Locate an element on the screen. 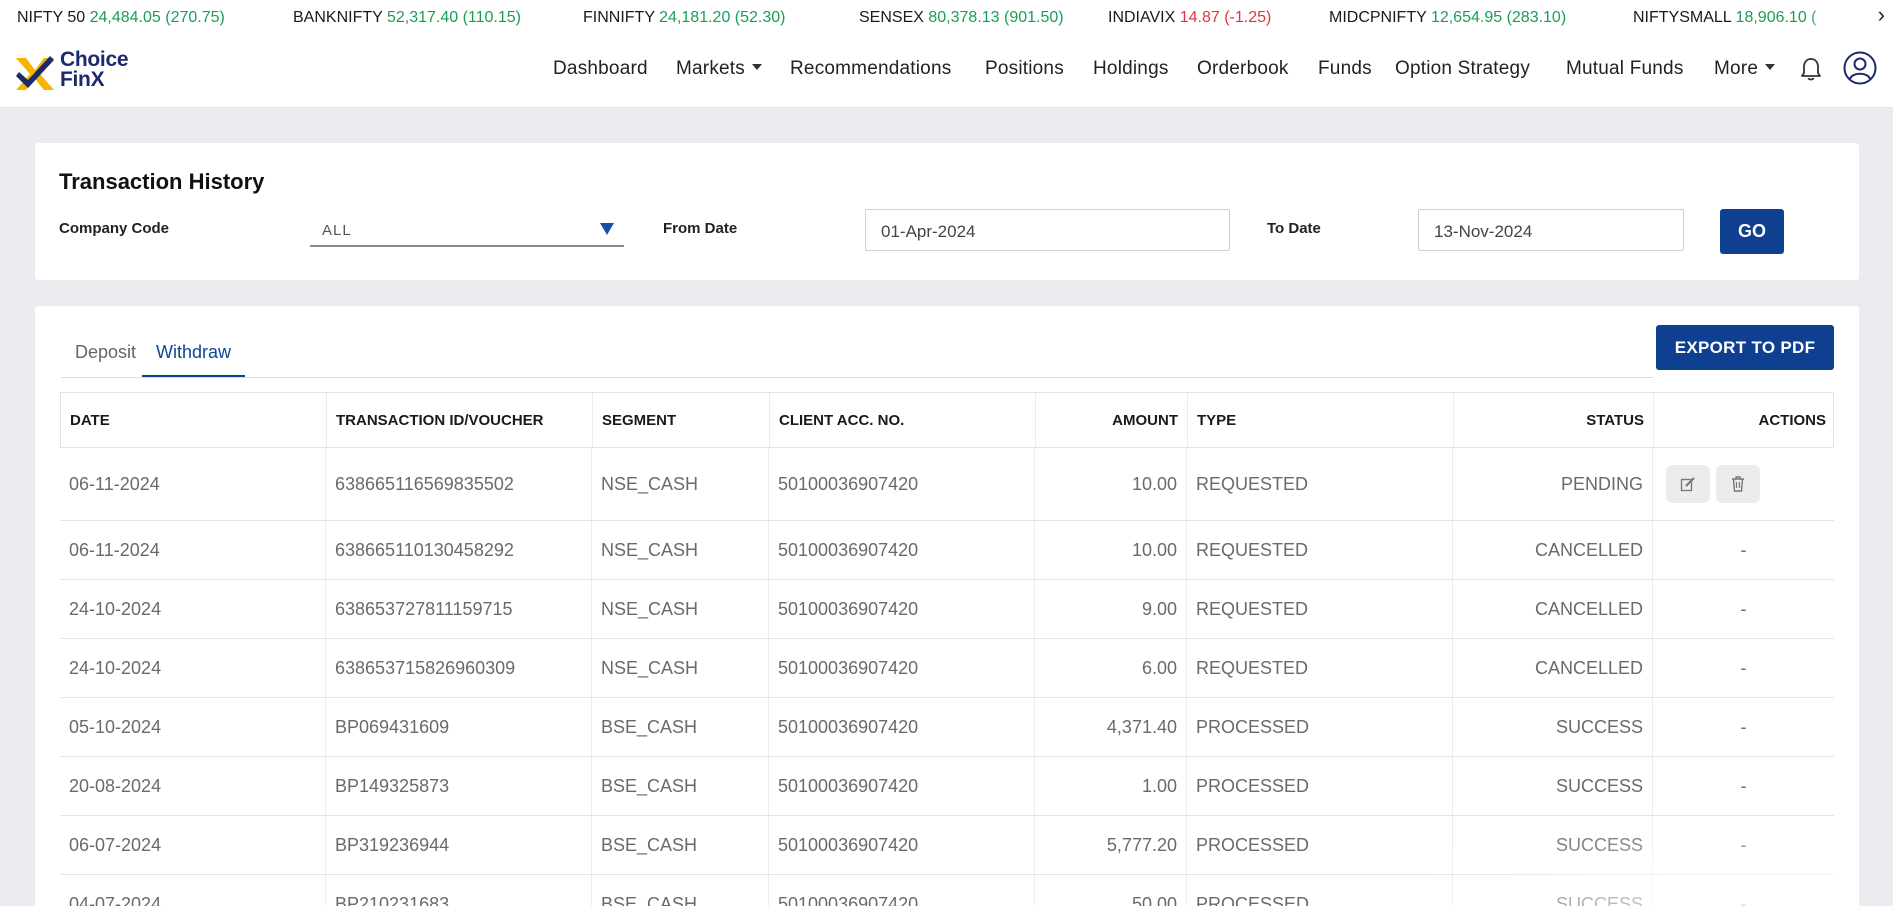 This screenshot has height=906, width=1893. page-title: Transaction History is located at coordinates (162, 181).